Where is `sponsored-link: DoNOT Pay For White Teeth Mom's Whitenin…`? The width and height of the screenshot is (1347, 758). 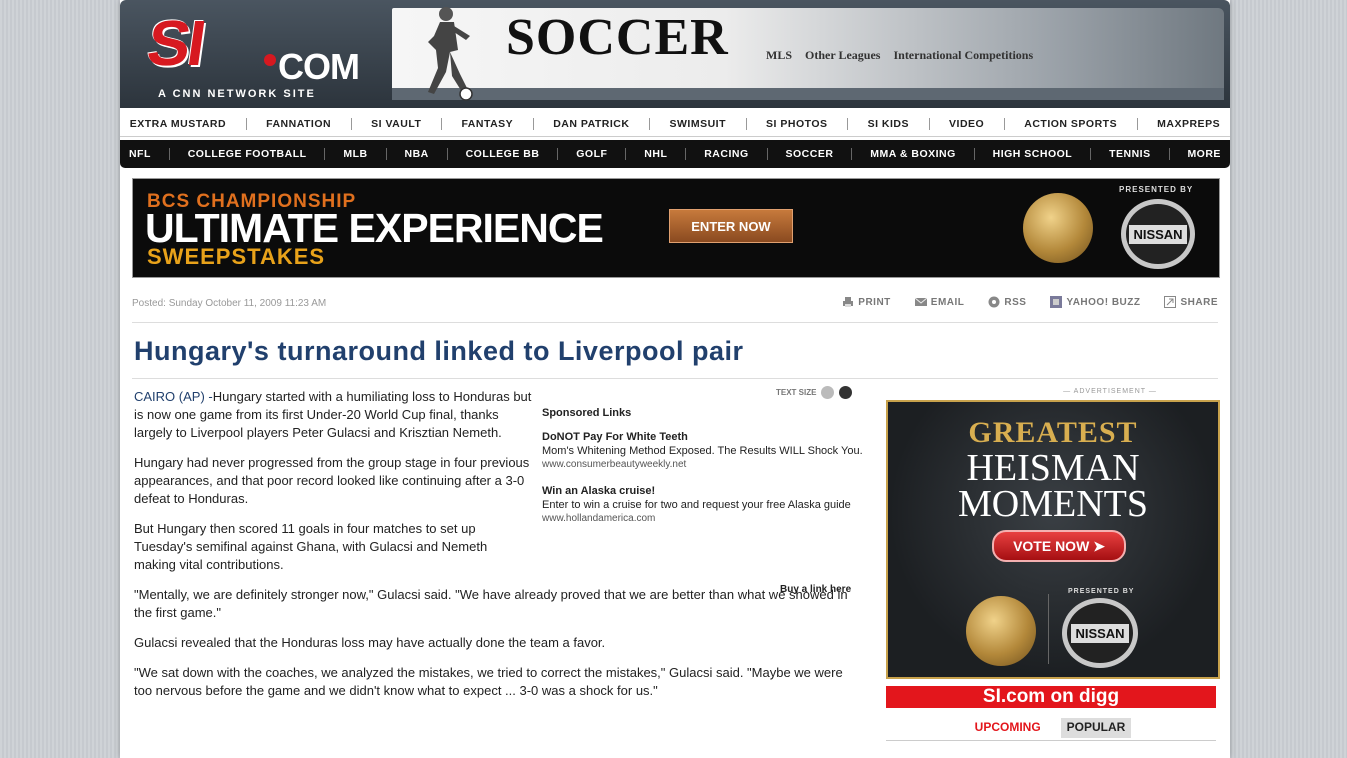 sponsored-link: DoNOT Pay For White Teeth Mom's Whitenin… is located at coordinates (706, 451).